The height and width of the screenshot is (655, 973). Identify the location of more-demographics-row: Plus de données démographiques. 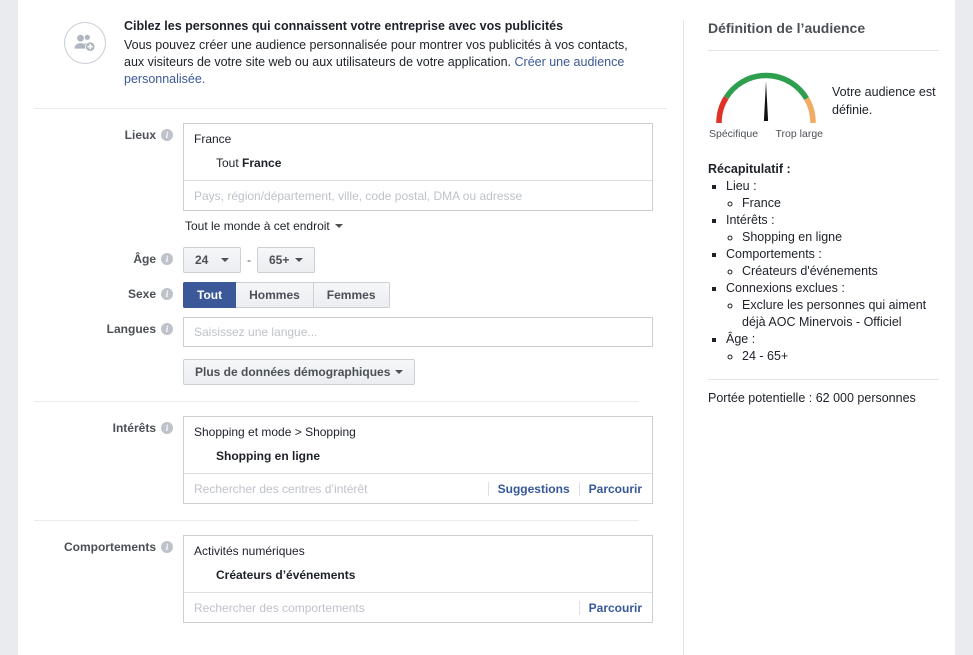
(339, 372).